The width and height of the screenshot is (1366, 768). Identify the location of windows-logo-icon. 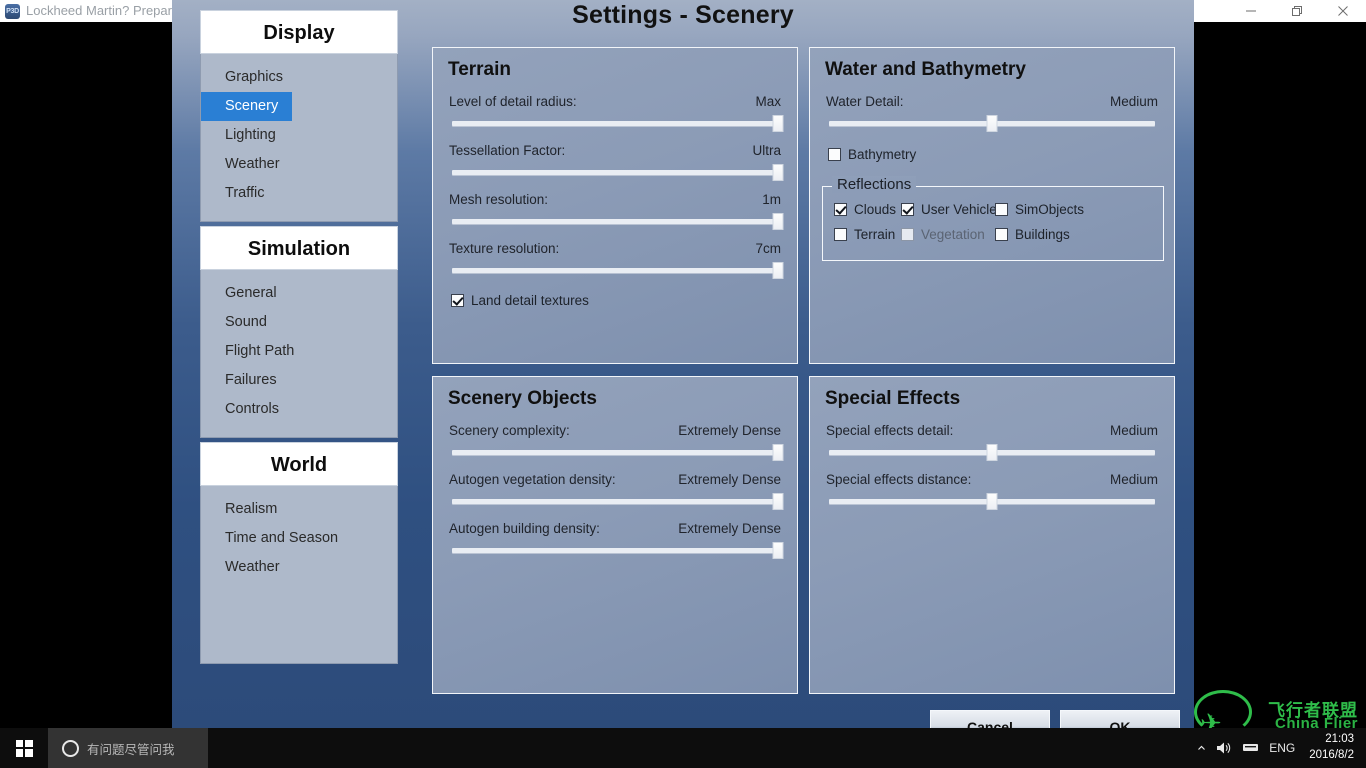
(24, 748).